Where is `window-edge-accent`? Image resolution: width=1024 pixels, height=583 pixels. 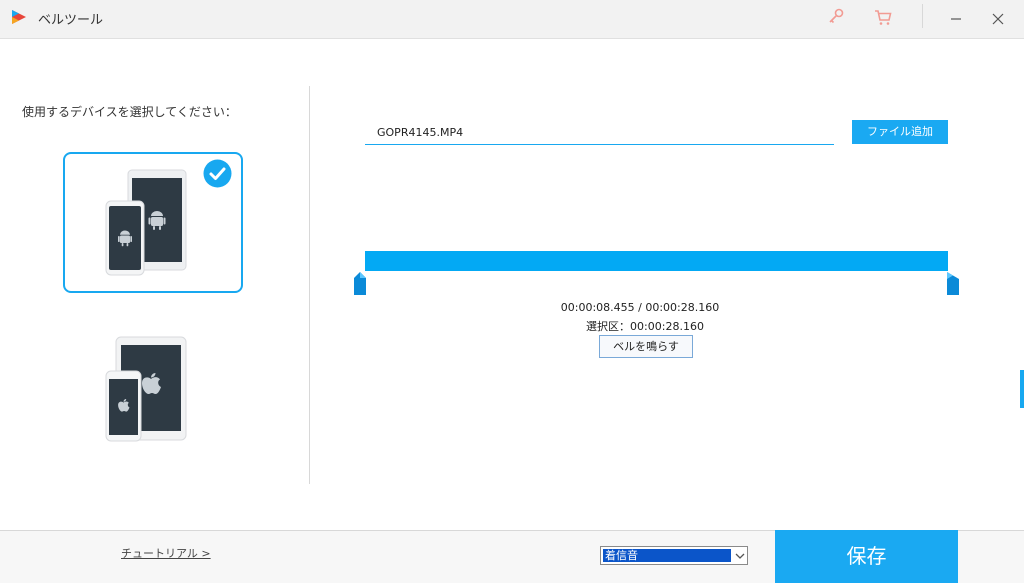
window-edge-accent is located at coordinates (1022, 389).